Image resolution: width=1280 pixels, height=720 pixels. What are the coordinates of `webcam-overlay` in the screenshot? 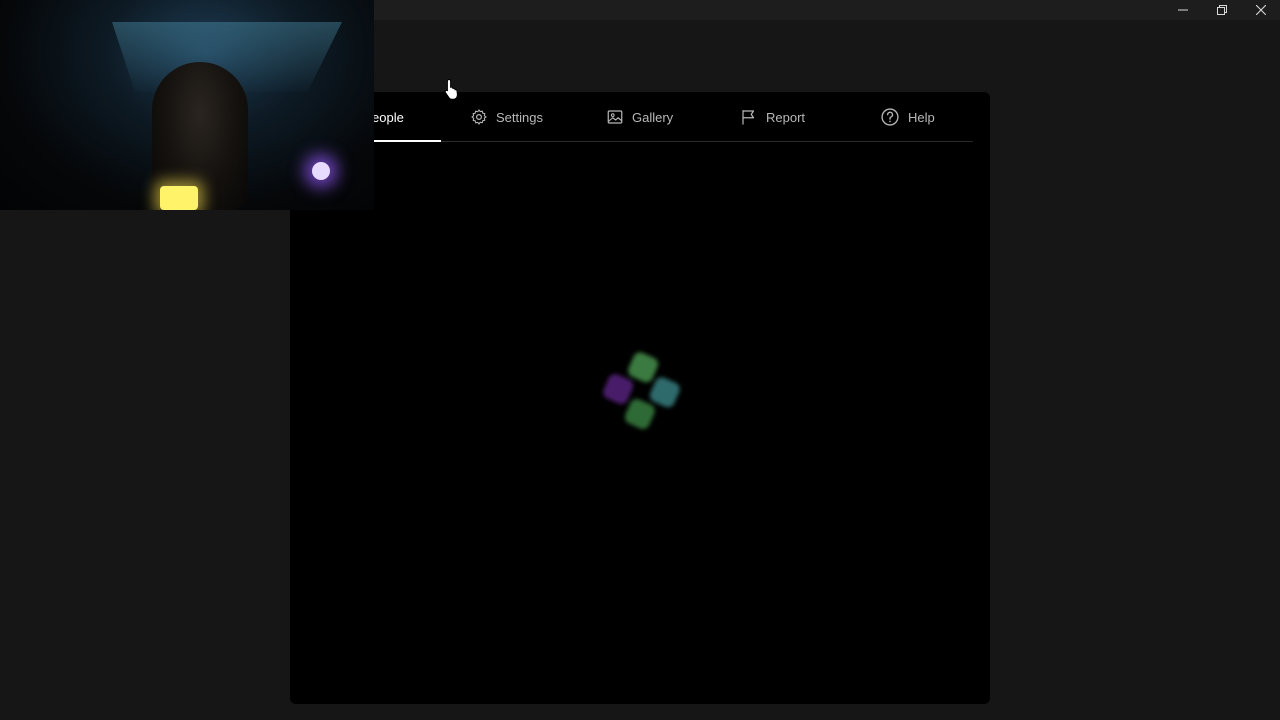 It's located at (187, 105).